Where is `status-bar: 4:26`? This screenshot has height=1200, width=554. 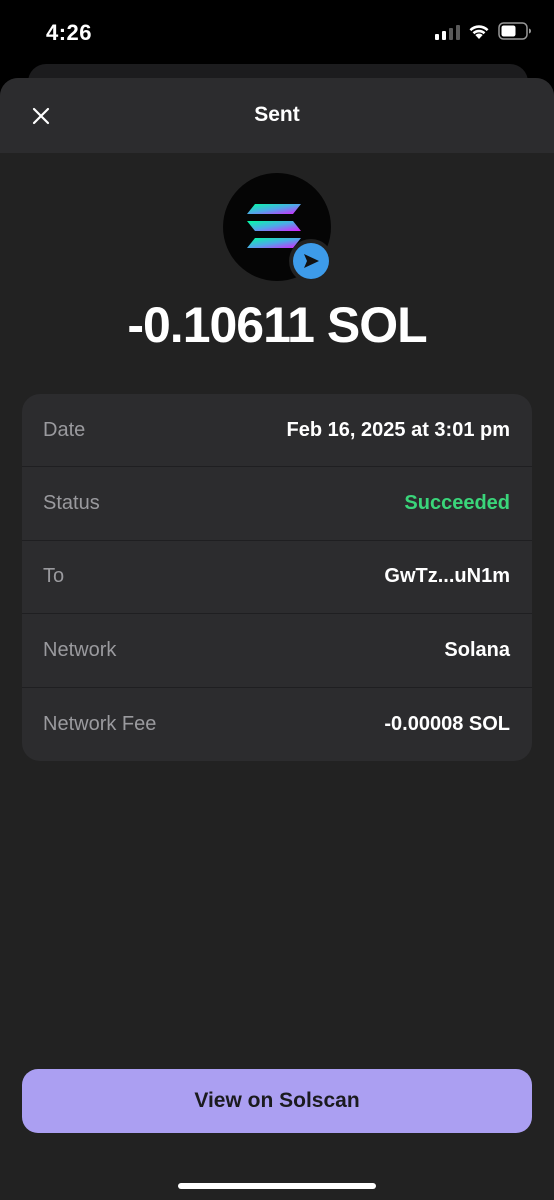 status-bar: 4:26 is located at coordinates (277, 32).